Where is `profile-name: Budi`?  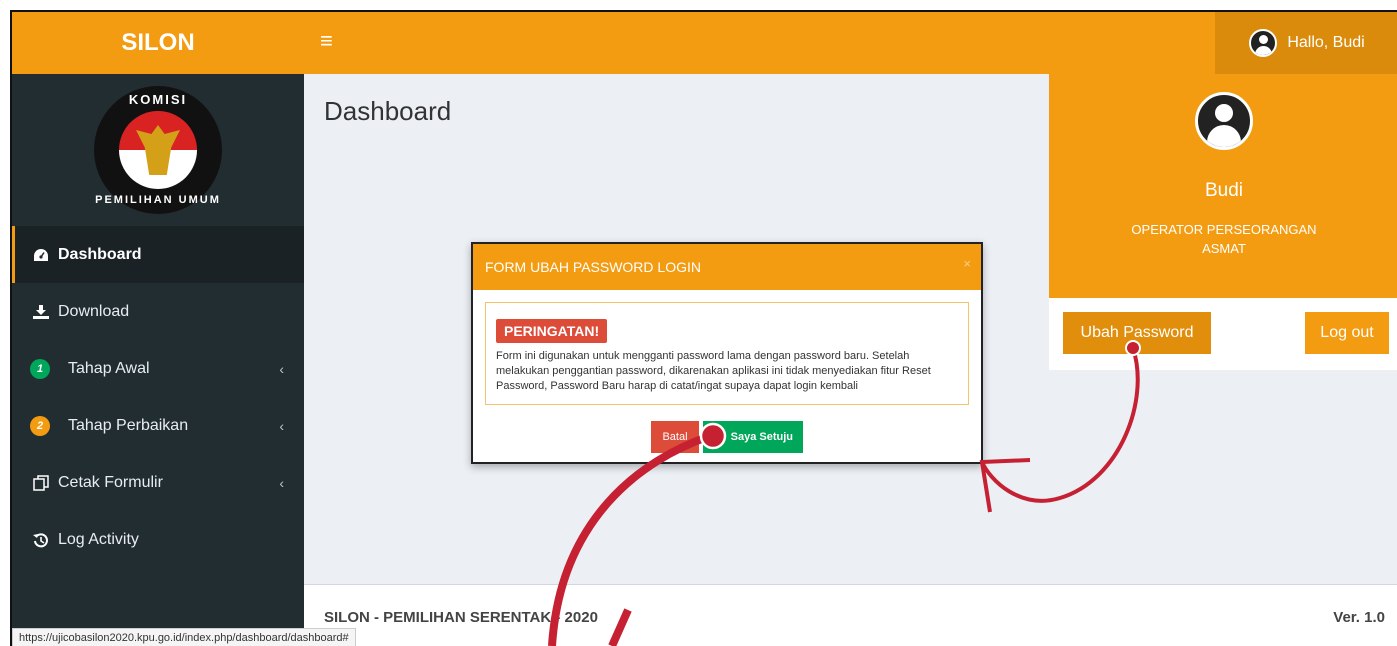
profile-name: Budi is located at coordinates (1224, 190).